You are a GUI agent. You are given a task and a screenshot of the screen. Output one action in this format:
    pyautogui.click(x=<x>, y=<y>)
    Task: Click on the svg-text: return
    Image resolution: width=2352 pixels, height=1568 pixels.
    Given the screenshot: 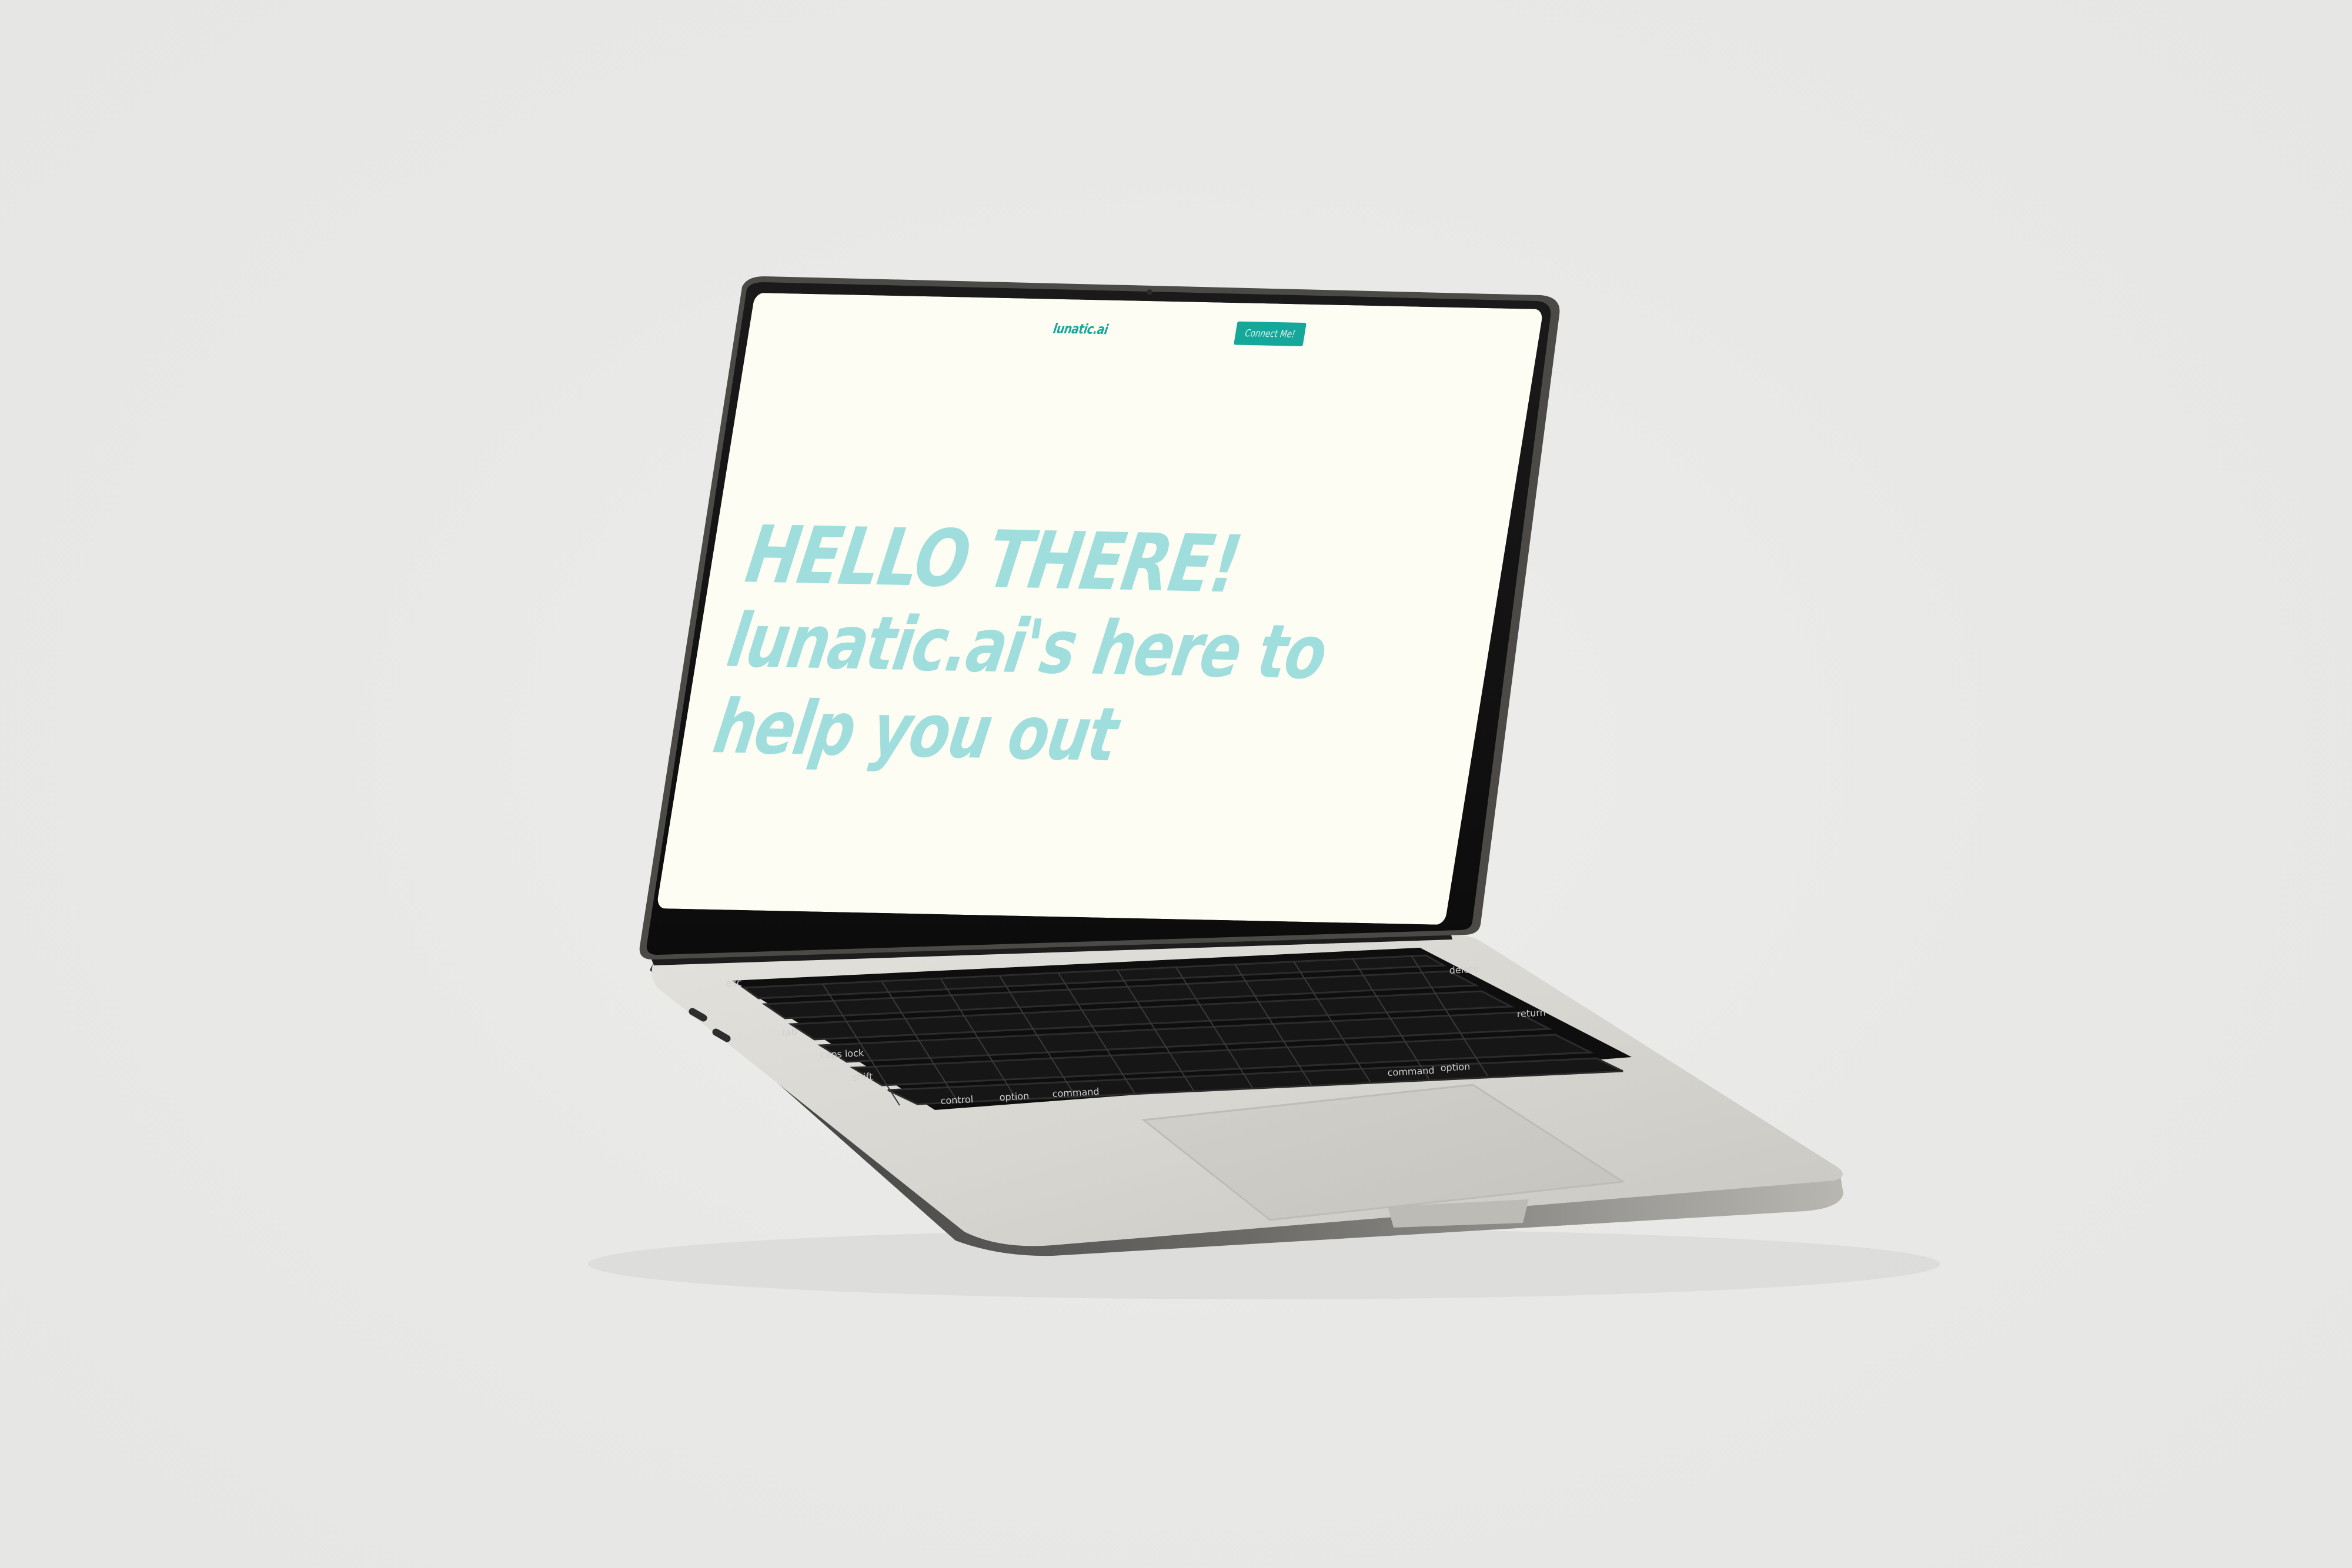 What is the action you would take?
    pyautogui.click(x=1531, y=1013)
    